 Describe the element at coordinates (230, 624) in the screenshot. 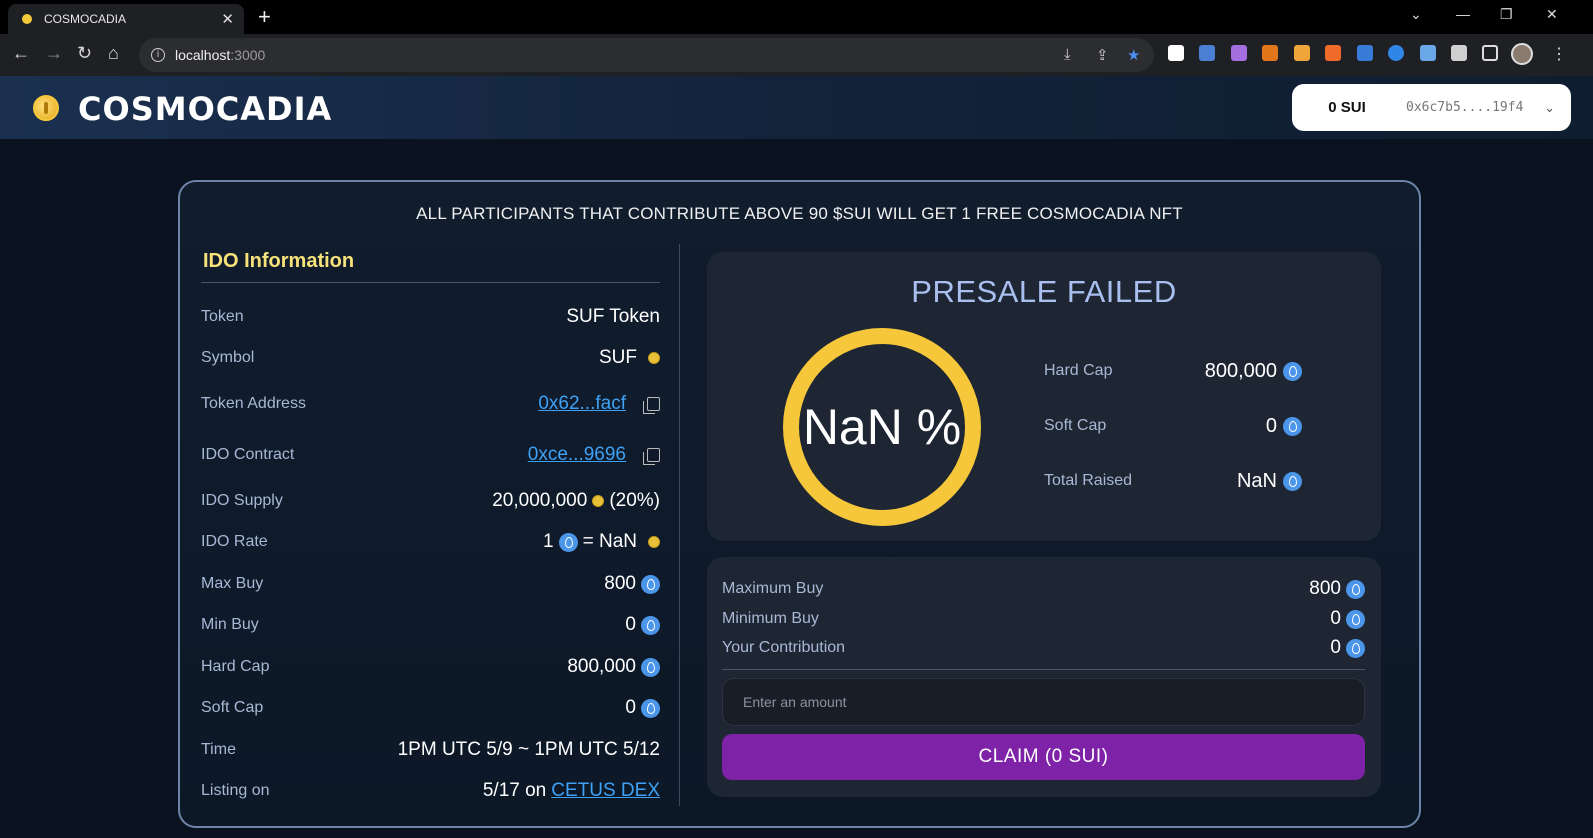

I see `min-buy-label: Min Buy` at that location.